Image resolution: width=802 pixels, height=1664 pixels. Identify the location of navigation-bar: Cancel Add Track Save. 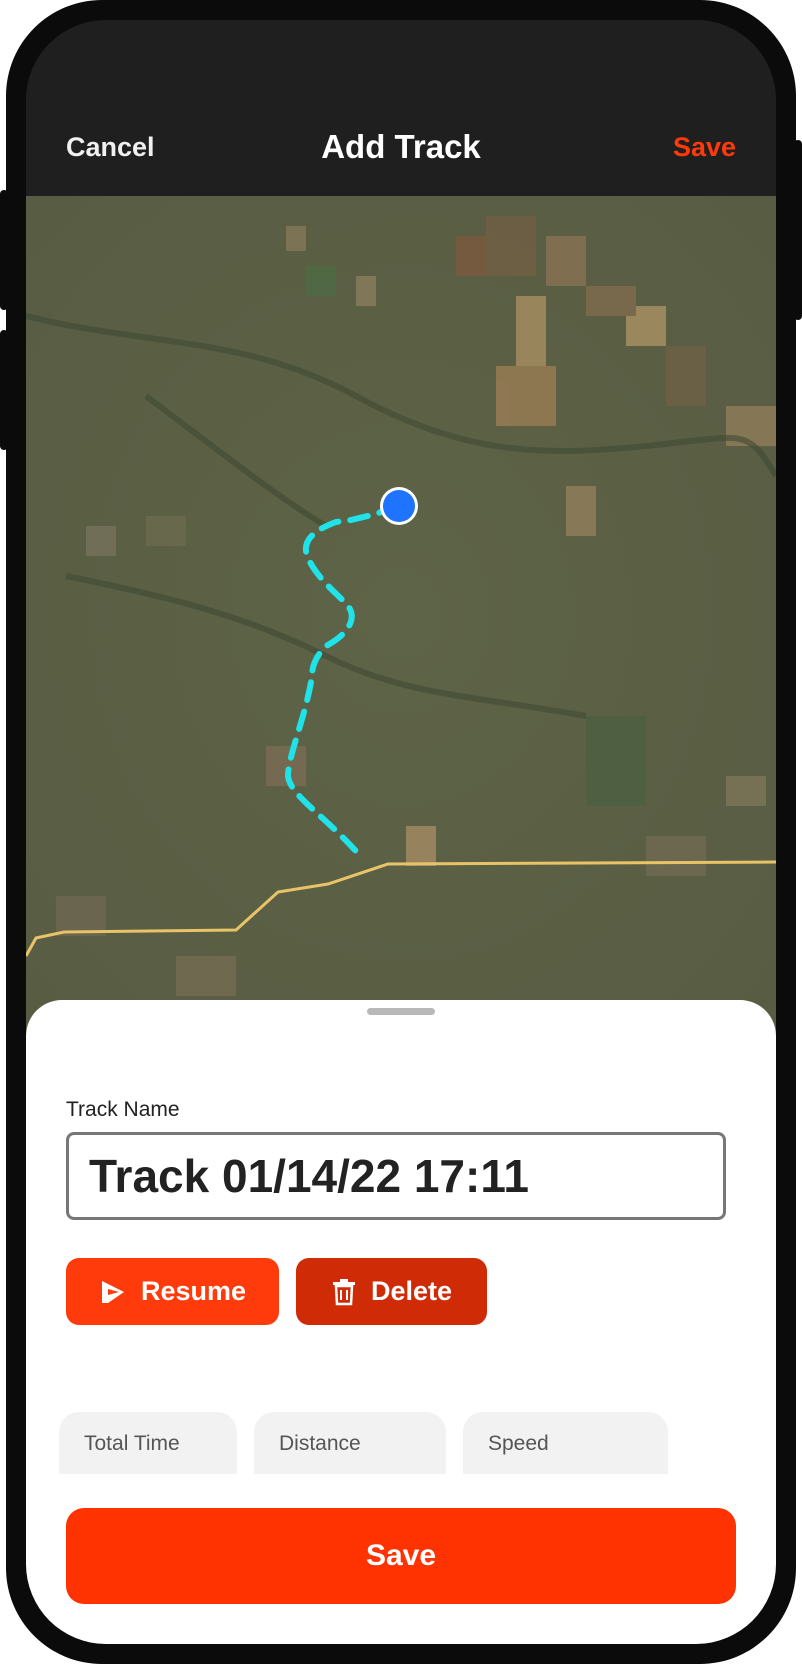
(401, 108).